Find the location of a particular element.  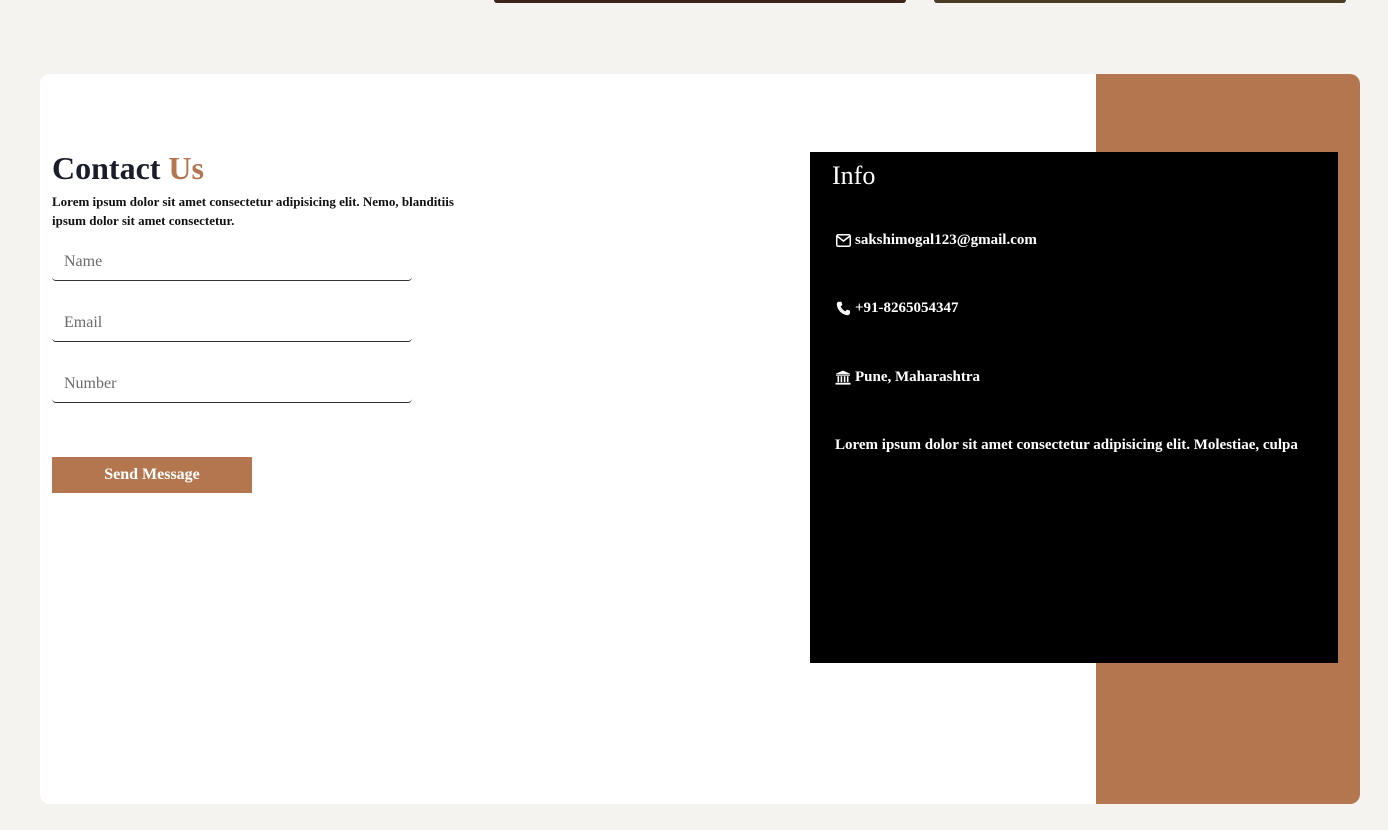

building-icon is located at coordinates (843, 378).